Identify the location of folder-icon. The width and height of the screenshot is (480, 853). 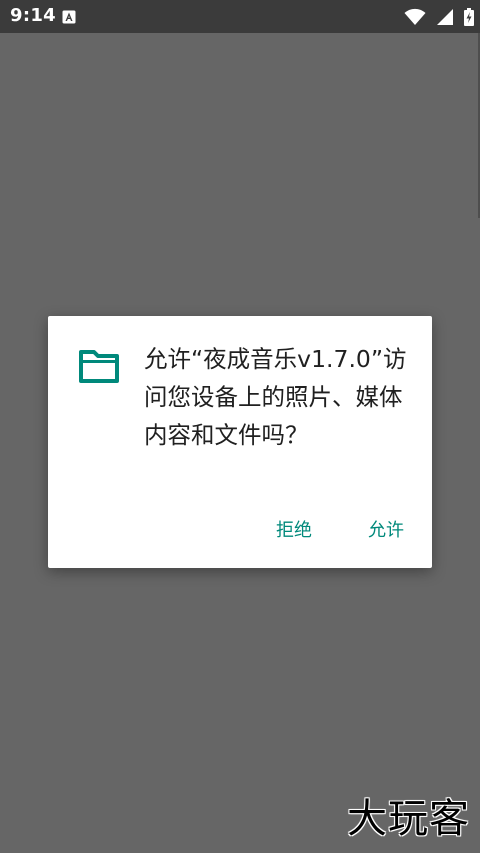
(99, 366).